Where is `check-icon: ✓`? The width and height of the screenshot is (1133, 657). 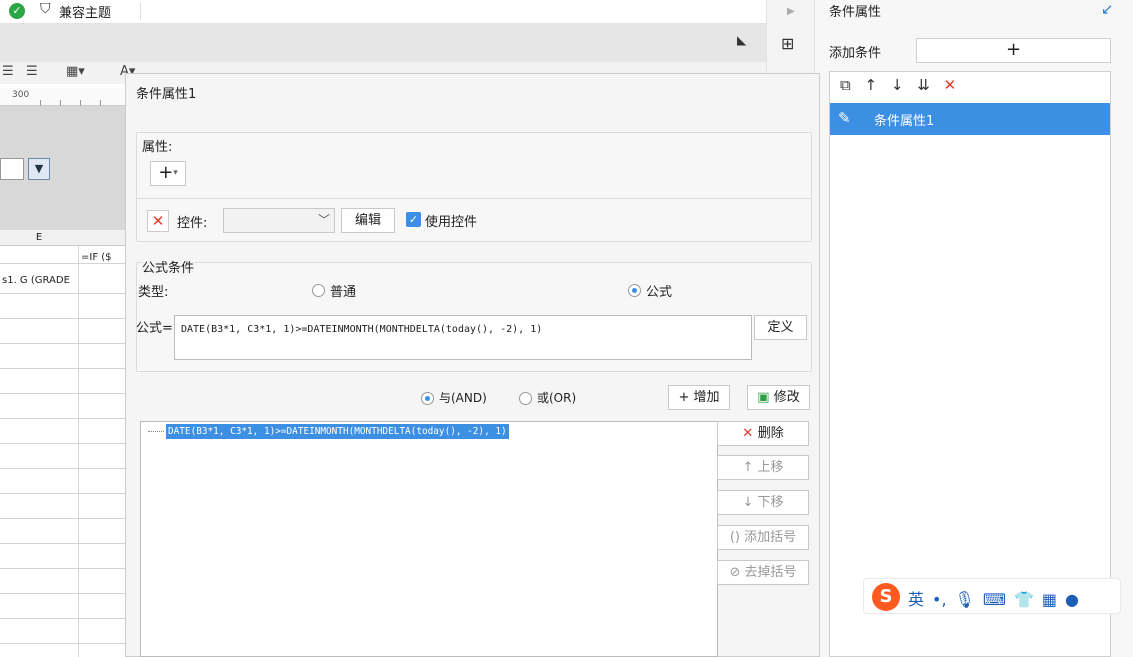
check-icon: ✓ is located at coordinates (17, 11).